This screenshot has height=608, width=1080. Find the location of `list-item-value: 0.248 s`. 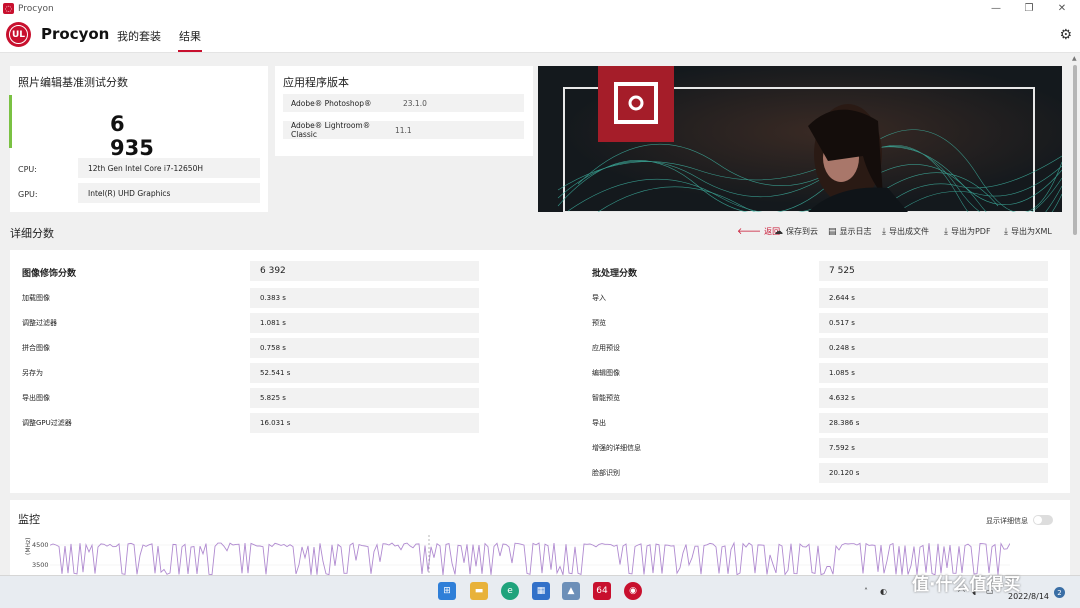

list-item-value: 0.248 s is located at coordinates (933, 348).